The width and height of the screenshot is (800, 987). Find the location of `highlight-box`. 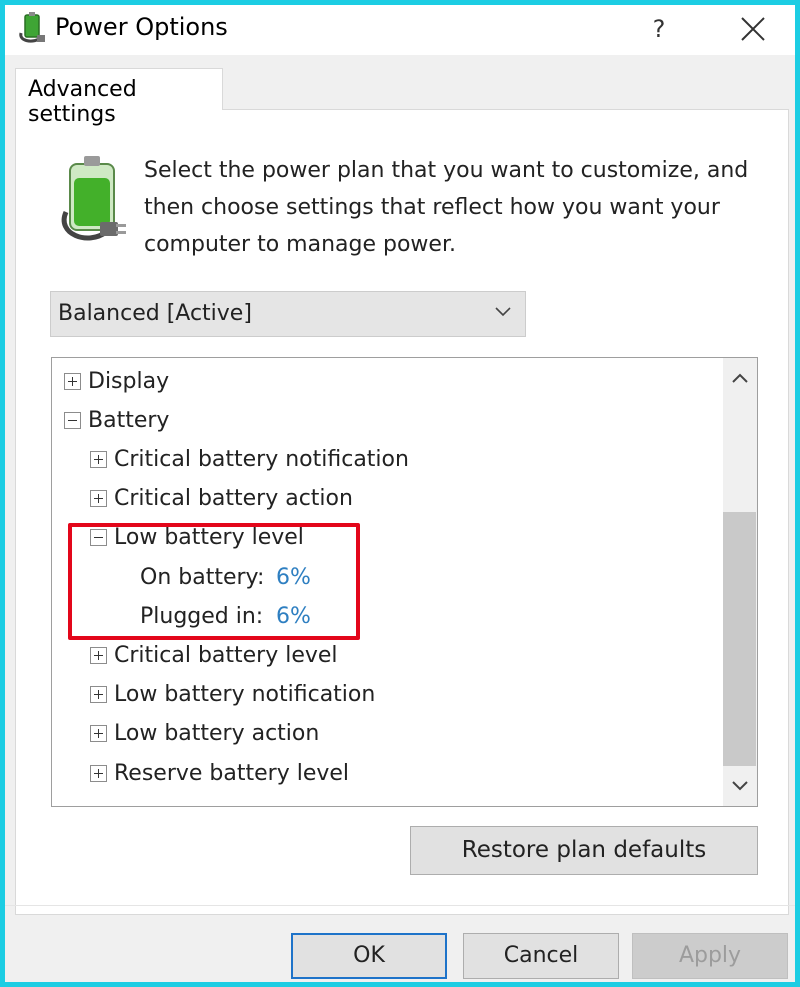

highlight-box is located at coordinates (214, 581).